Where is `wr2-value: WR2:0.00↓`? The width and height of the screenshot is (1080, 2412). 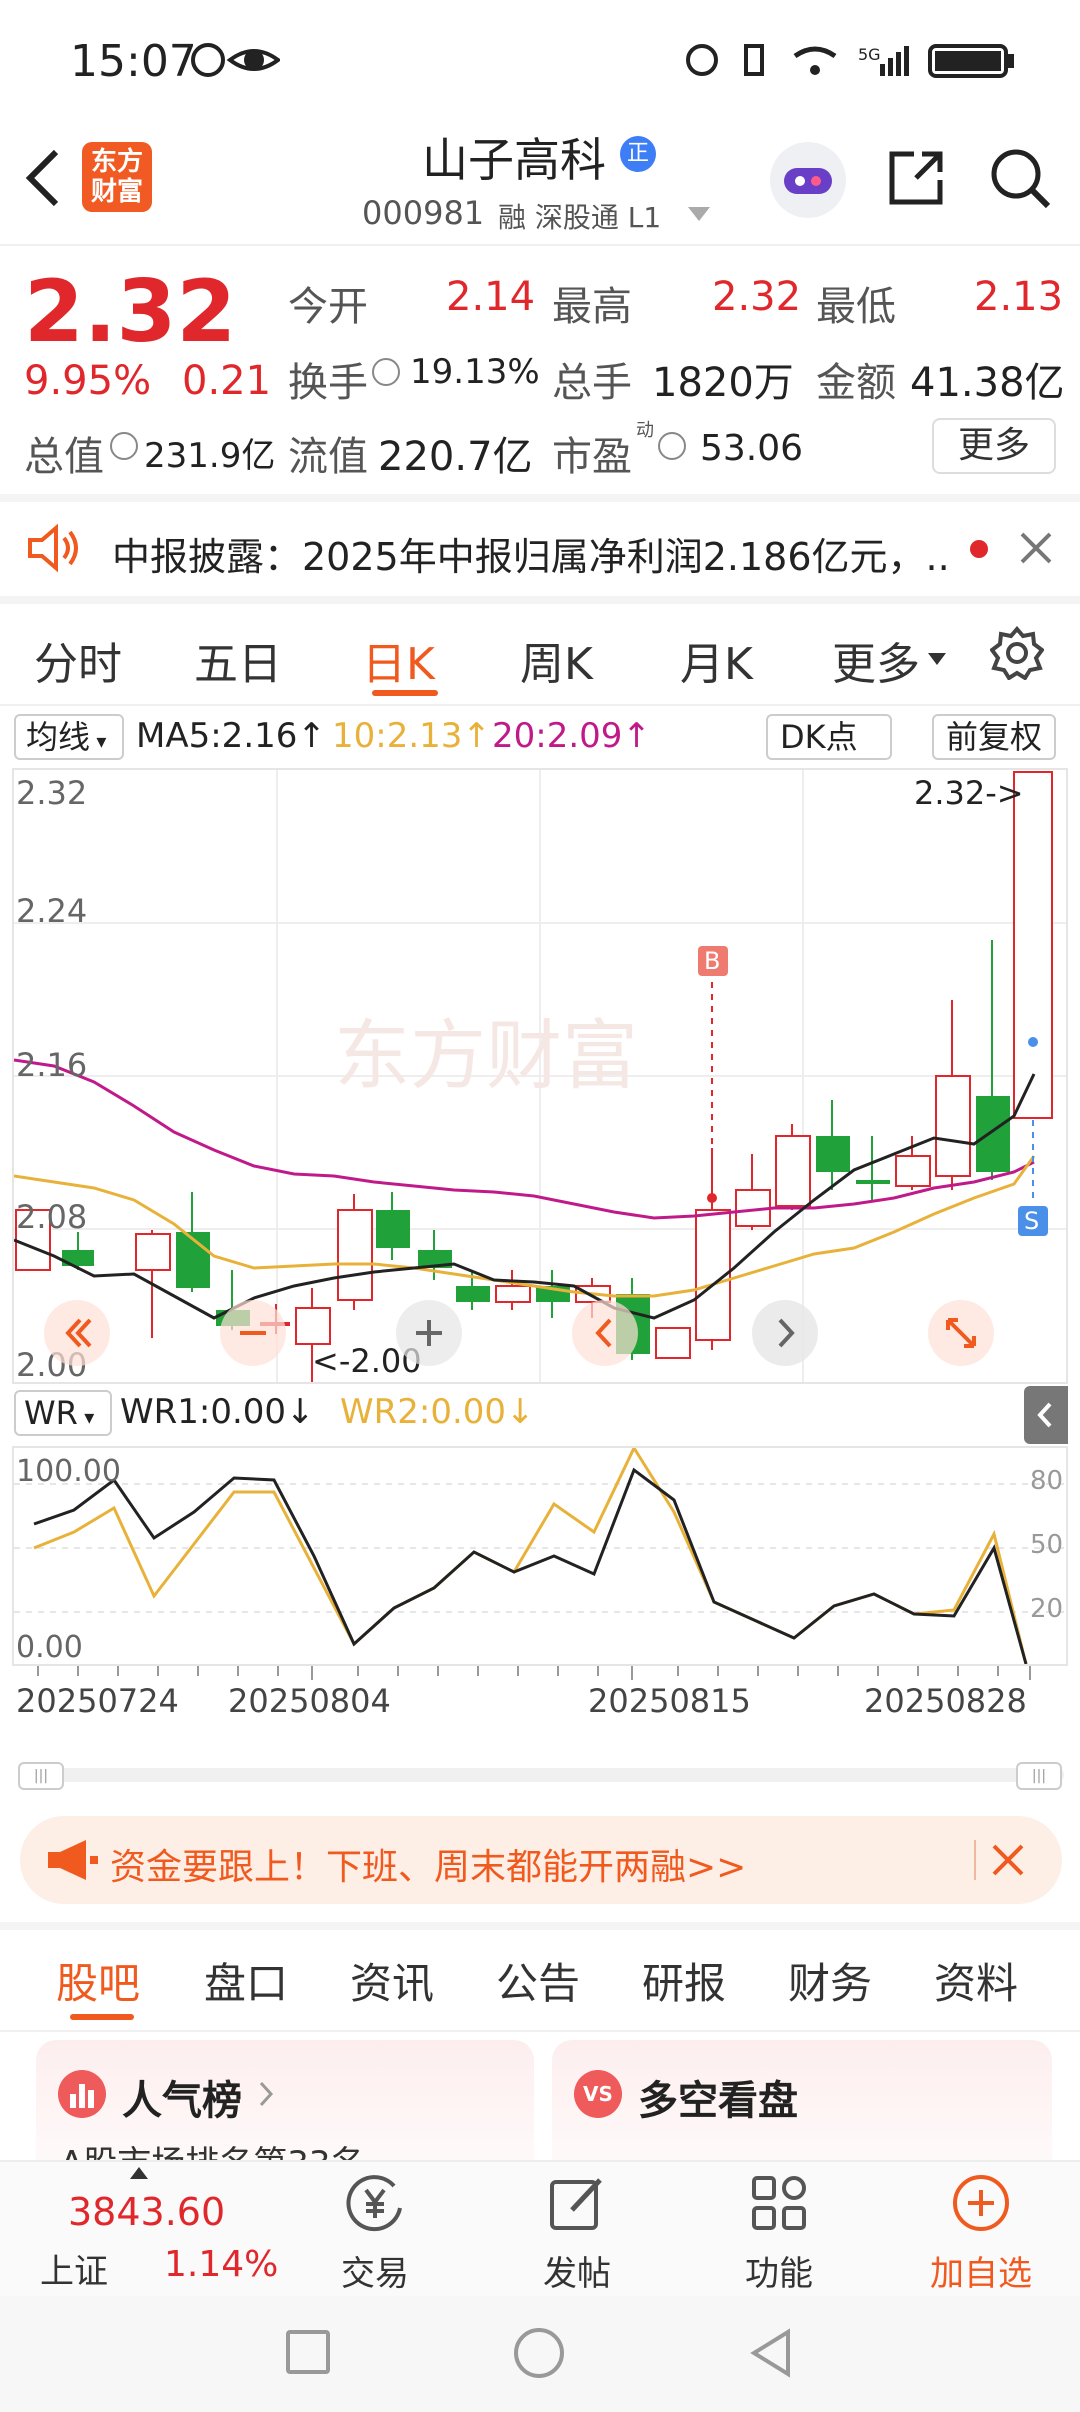 wr2-value: WR2:0.00↓ is located at coordinates (437, 1412).